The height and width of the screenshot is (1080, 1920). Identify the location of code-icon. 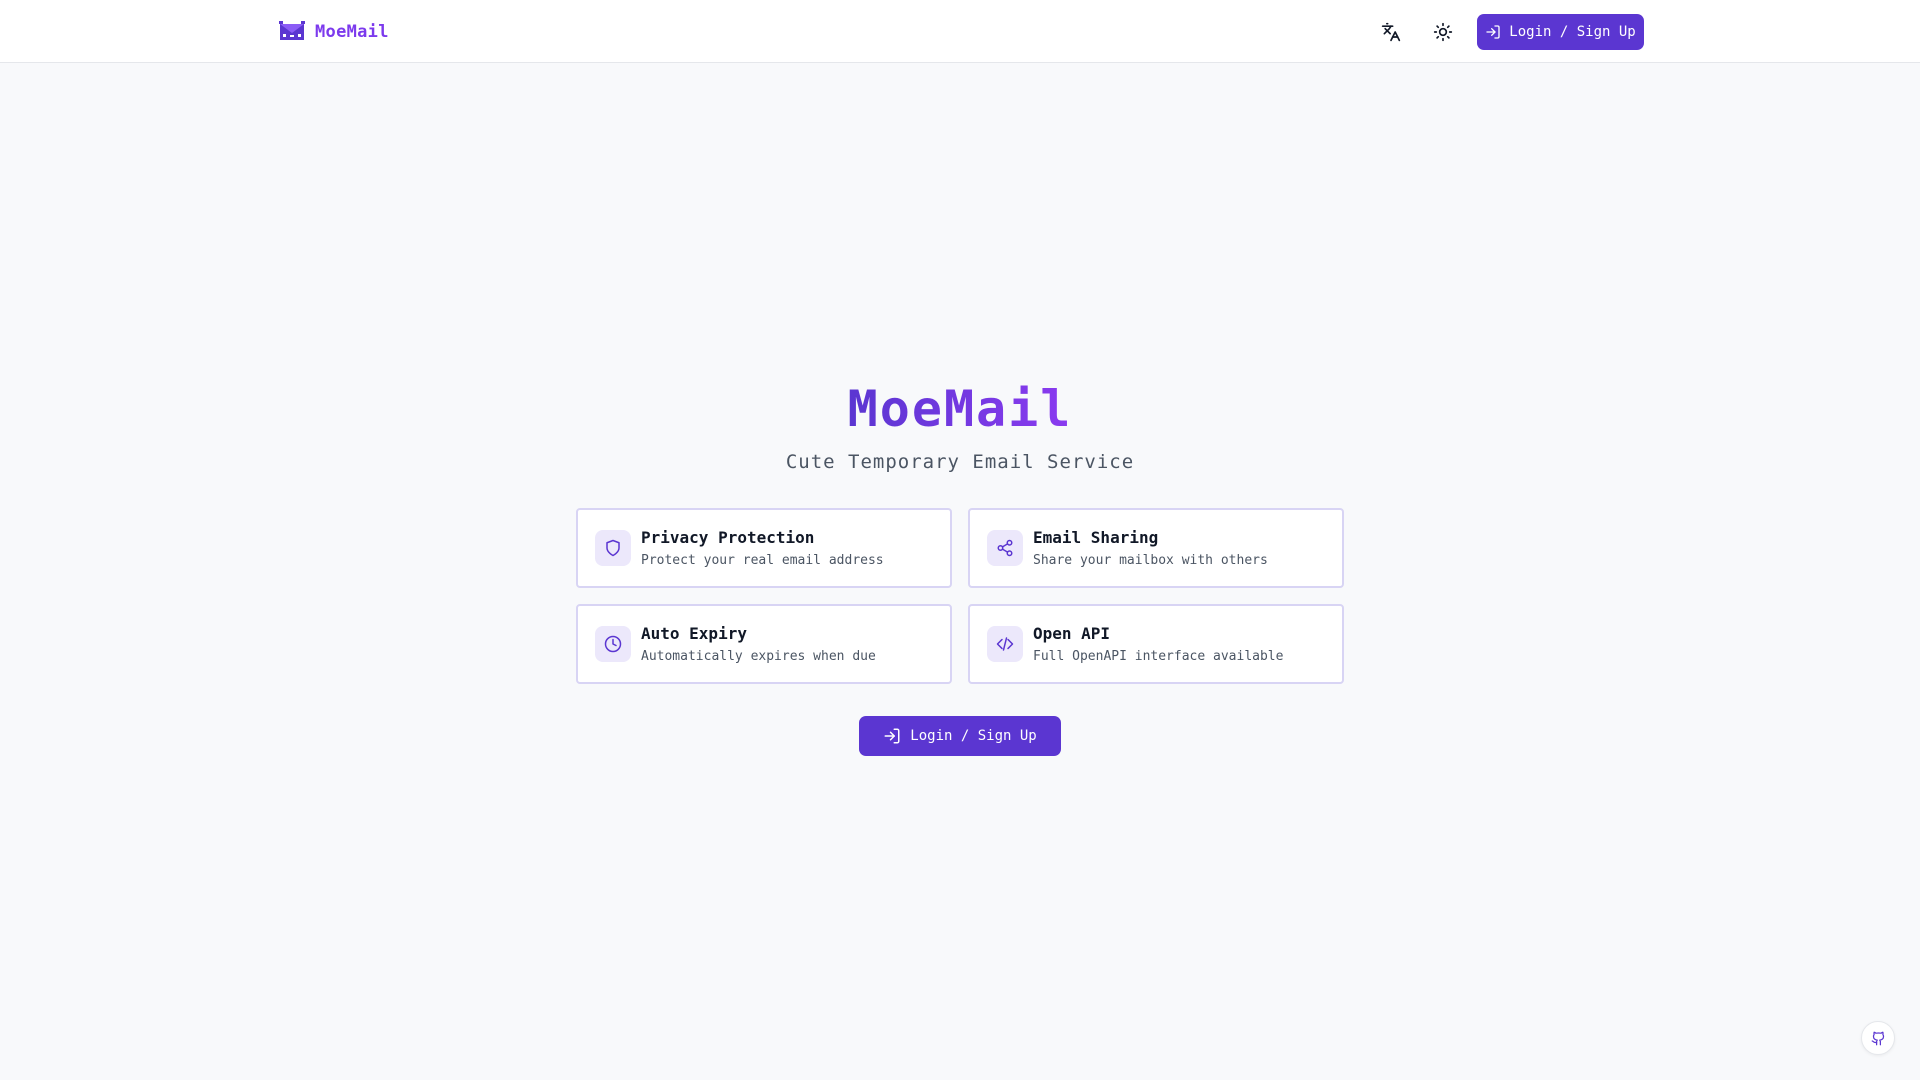
(1005, 644).